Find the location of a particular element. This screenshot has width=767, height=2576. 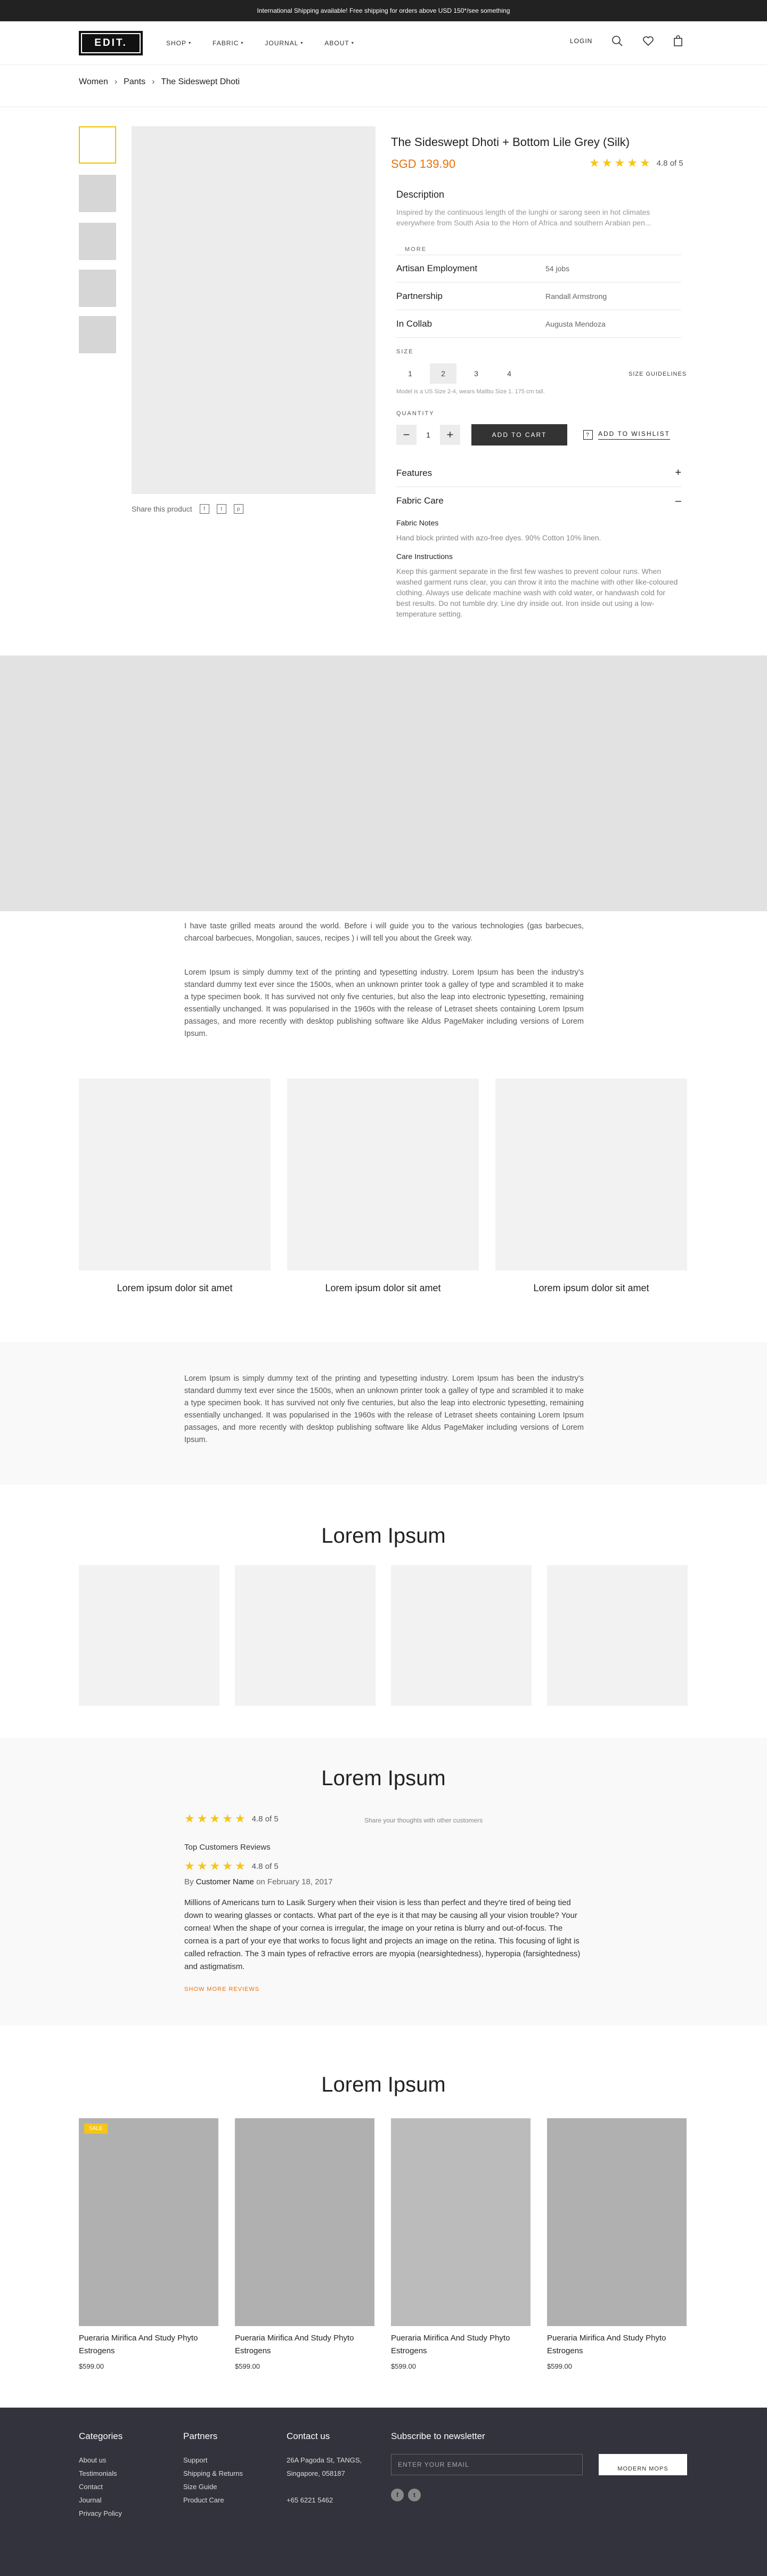

footer-link: Privacy Policy is located at coordinates (100, 2514).